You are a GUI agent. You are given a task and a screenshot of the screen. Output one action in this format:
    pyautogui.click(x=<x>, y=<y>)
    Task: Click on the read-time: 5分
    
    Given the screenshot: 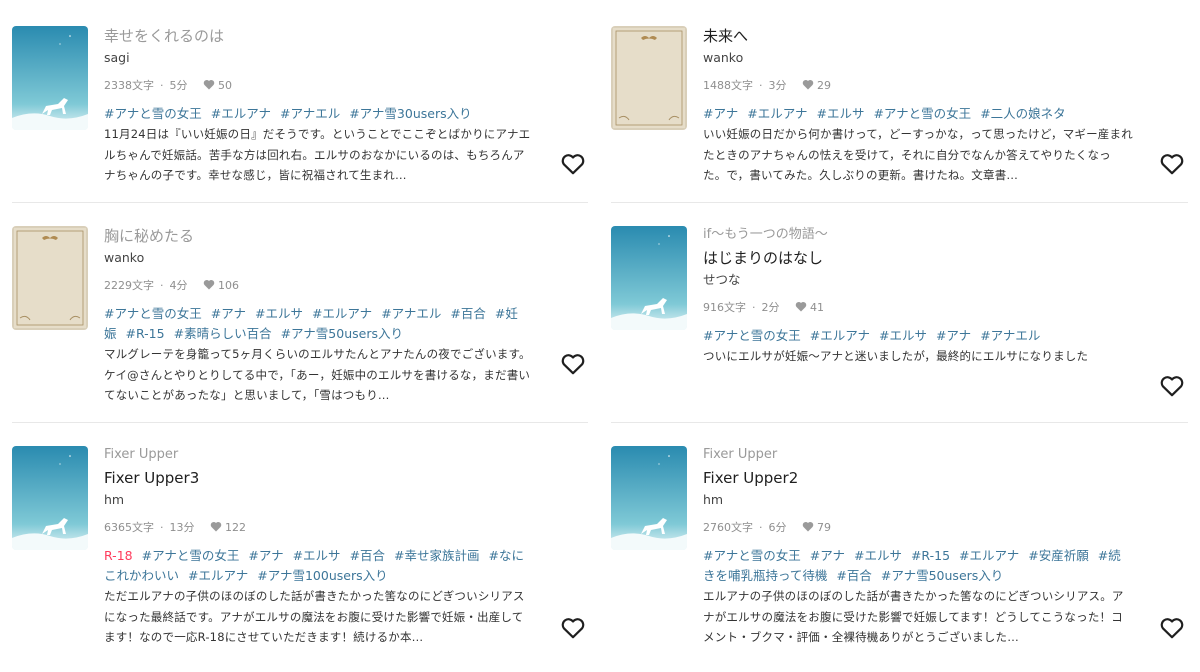 What is the action you would take?
    pyautogui.click(x=178, y=85)
    